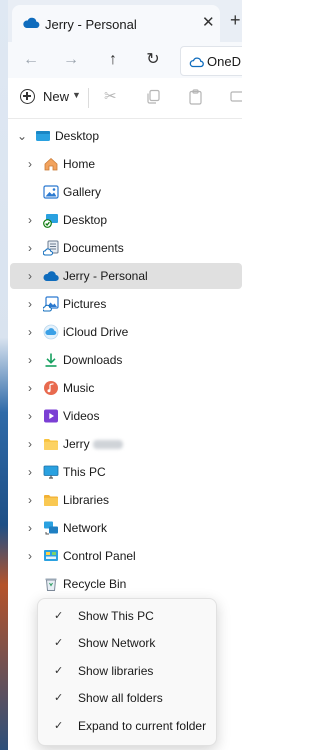 This screenshot has width=320, height=750. I want to click on tree-item-label: This PC, so click(84, 472).